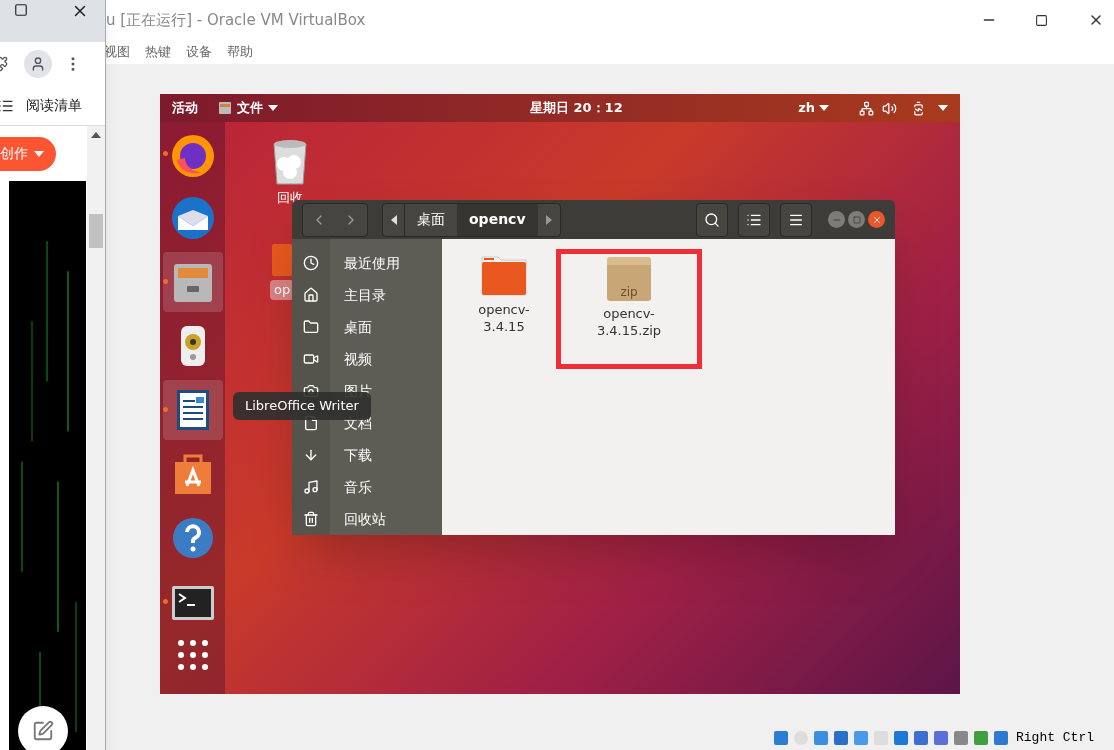  Describe the element at coordinates (889, 108) in the screenshot. I see `volume-icon` at that location.